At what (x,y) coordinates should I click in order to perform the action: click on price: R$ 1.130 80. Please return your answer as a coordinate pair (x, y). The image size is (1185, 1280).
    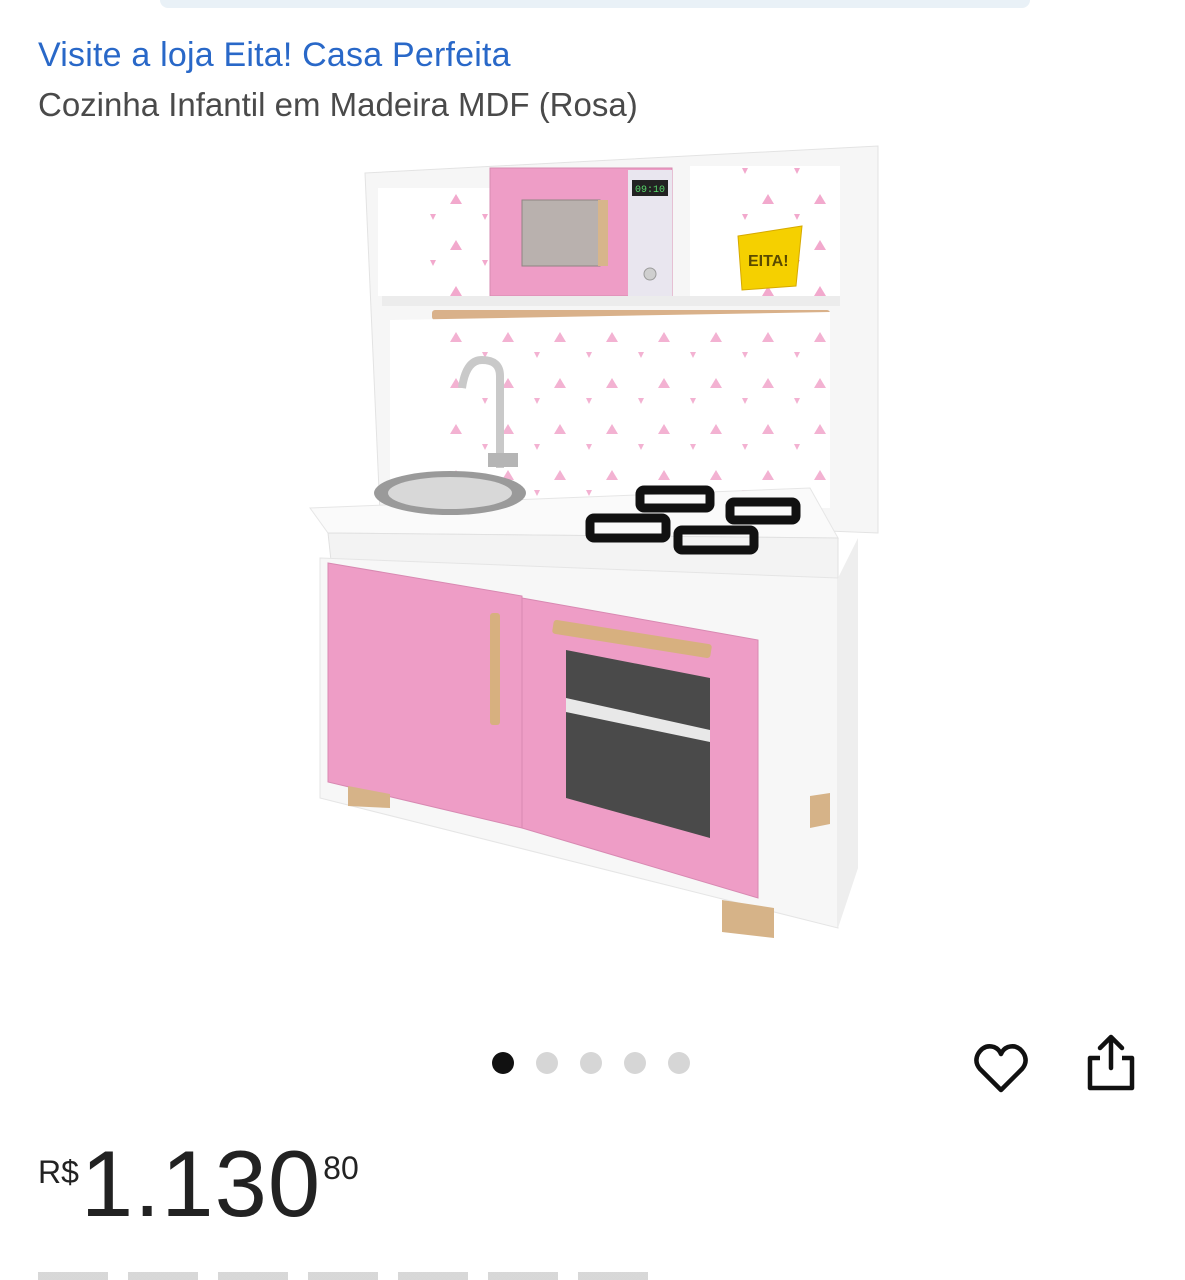
    Looking at the image, I should click on (198, 1184).